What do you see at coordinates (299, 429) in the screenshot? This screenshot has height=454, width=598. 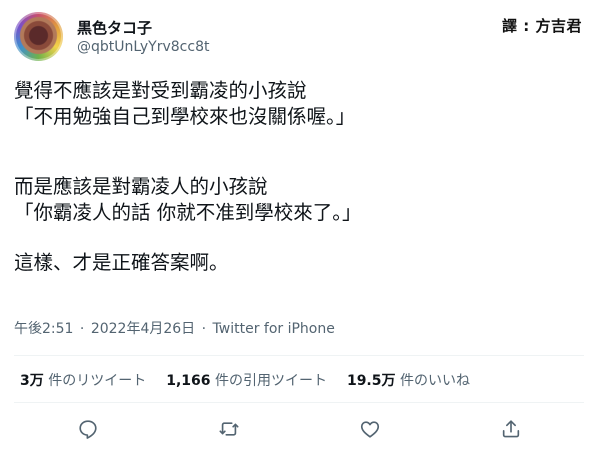 I see `tweet-actions` at bounding box center [299, 429].